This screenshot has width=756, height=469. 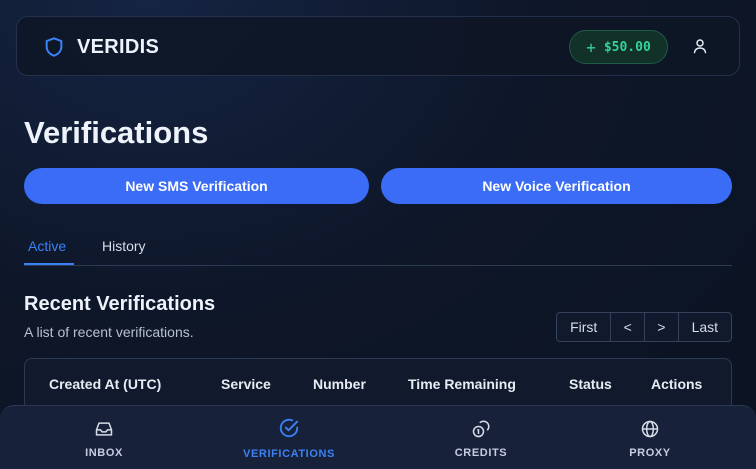 I want to click on nav-inbox-label: INBOX, so click(x=104, y=453).